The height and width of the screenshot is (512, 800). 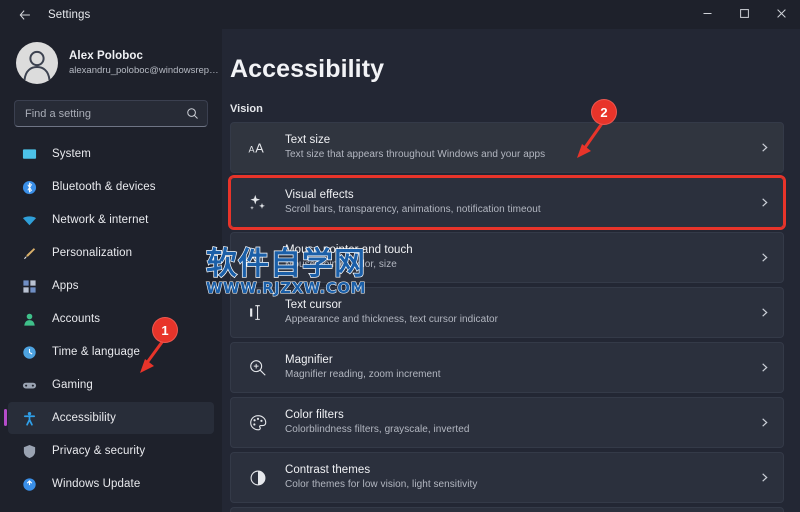 I want to click on sidebar-item-accessibility: Accessibility, so click(x=109, y=418).